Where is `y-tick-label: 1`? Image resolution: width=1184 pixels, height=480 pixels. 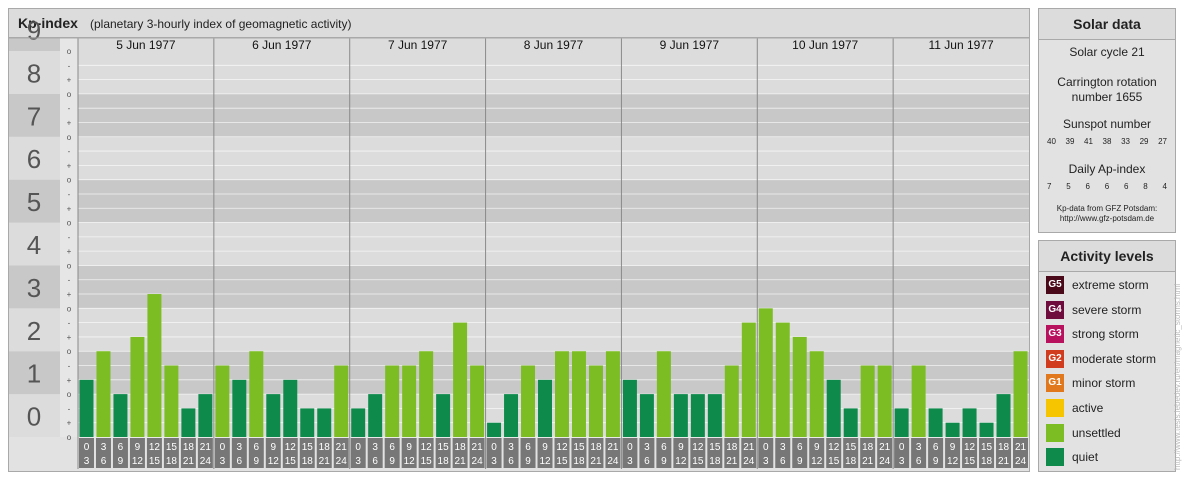
y-tick-label: 1 is located at coordinates (34, 374).